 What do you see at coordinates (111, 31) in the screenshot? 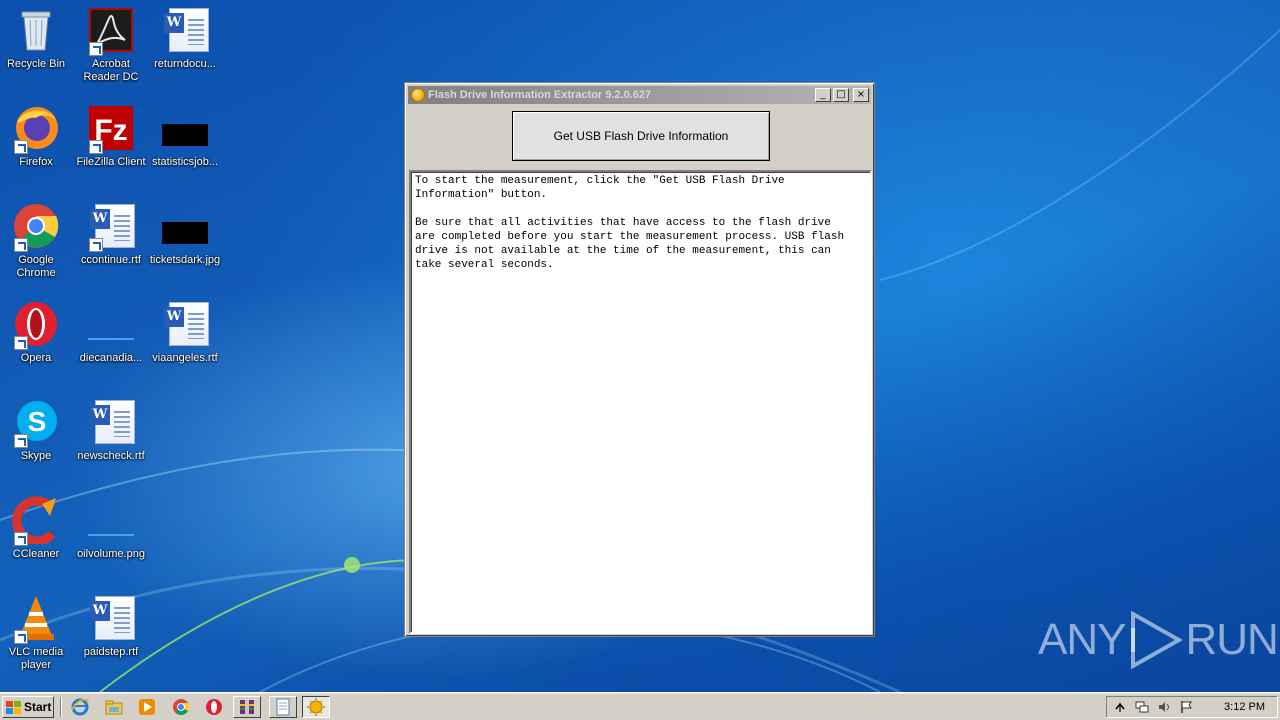
I see `acrobat-icon` at bounding box center [111, 31].